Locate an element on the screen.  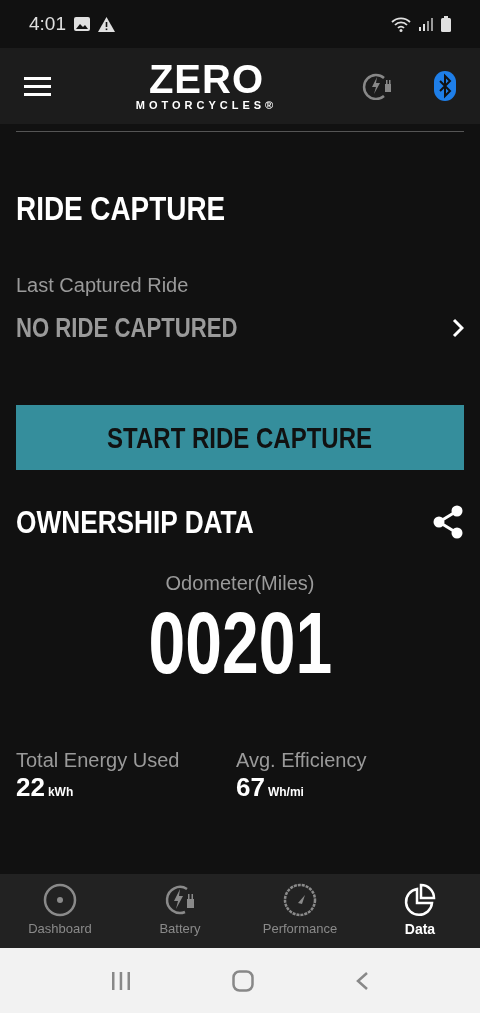
bluetooth-icon is located at coordinates (445, 86).